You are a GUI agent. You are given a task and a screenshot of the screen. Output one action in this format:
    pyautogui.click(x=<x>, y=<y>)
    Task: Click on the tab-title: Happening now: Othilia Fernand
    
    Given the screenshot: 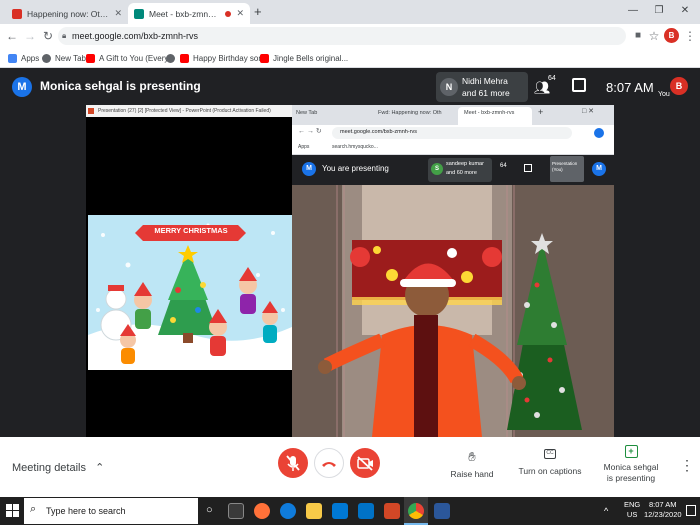 What is the action you would take?
    pyautogui.click(x=68, y=13)
    